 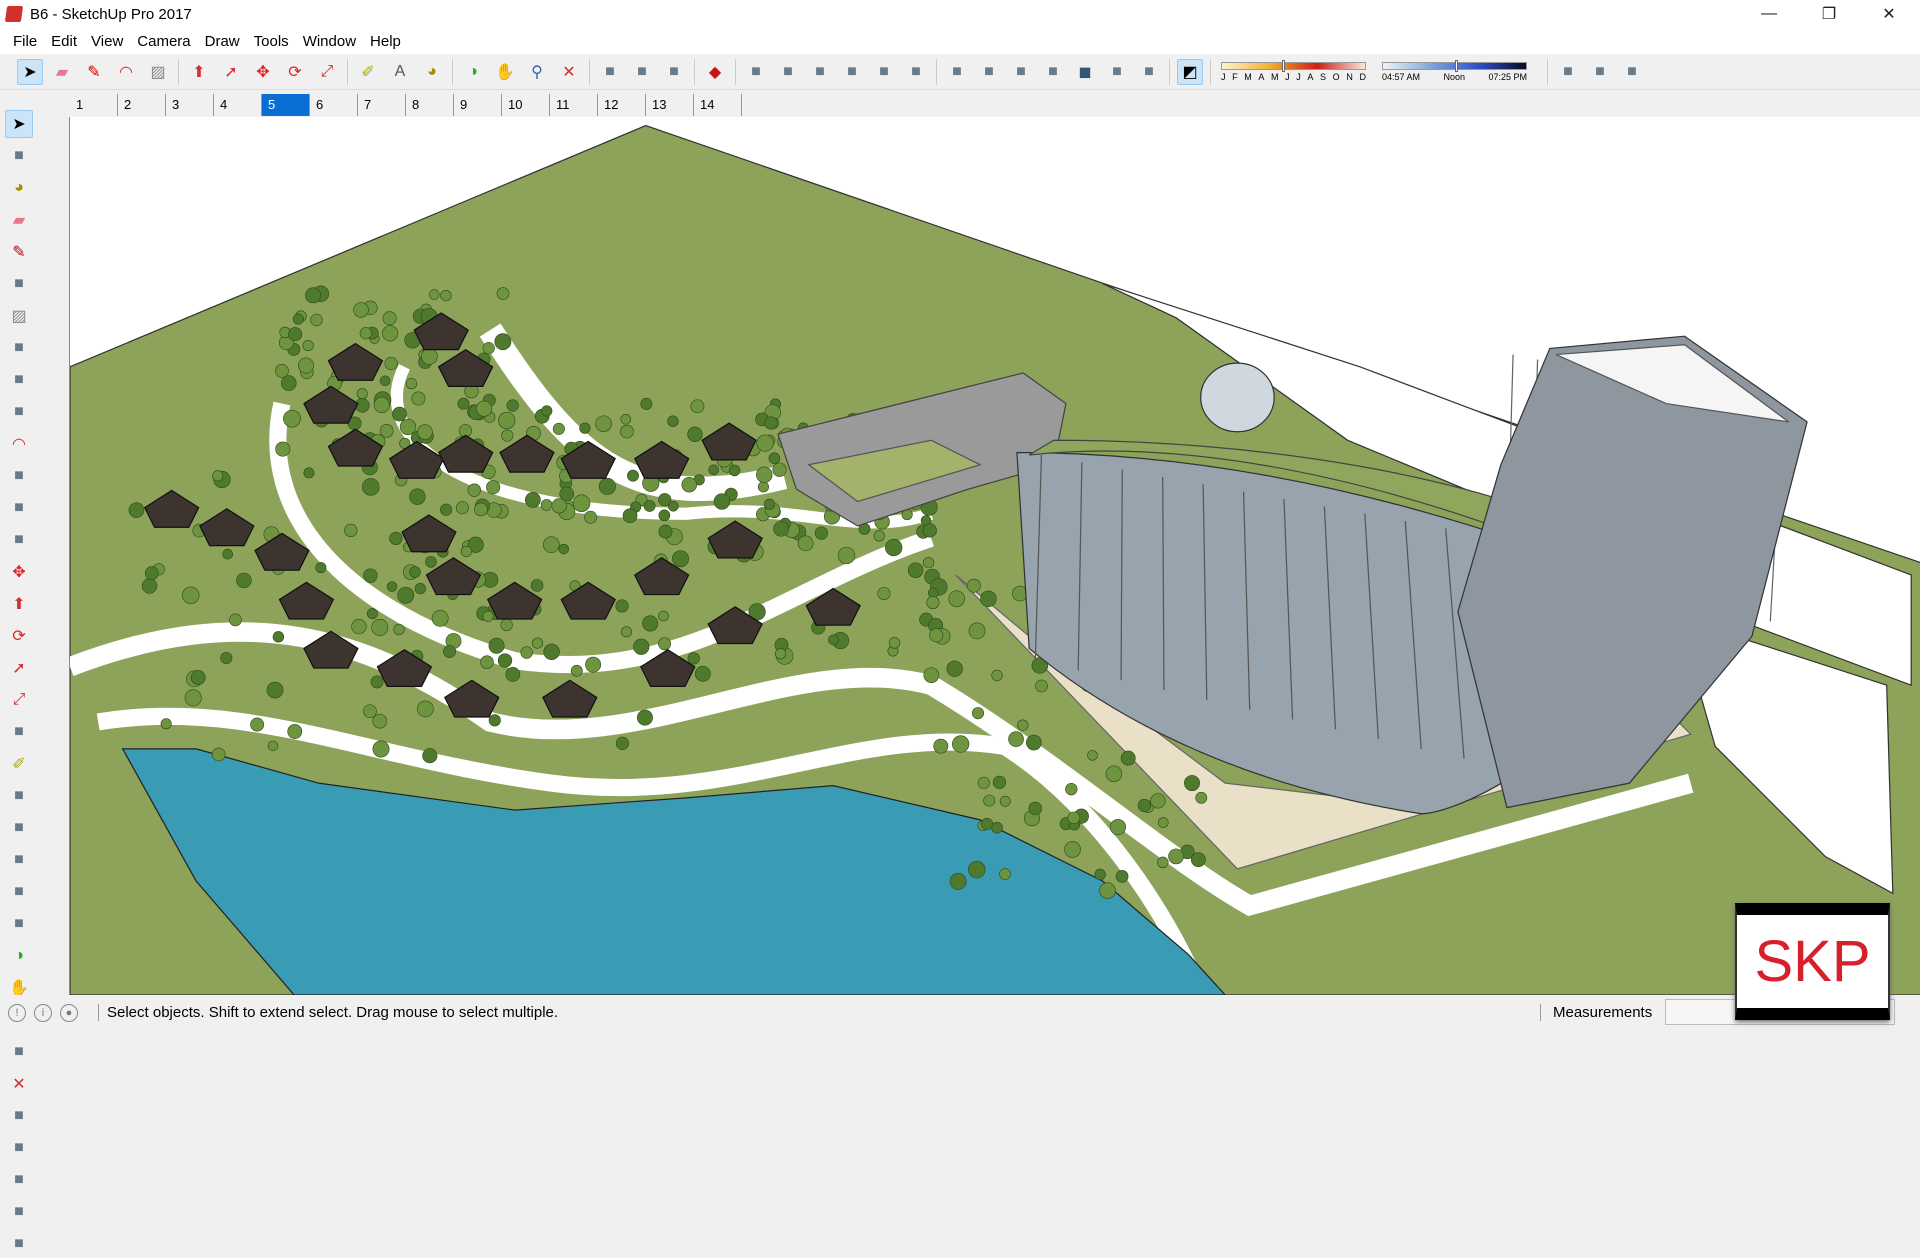 I want to click on wireframe-icon: ■, so click(x=1021, y=72).